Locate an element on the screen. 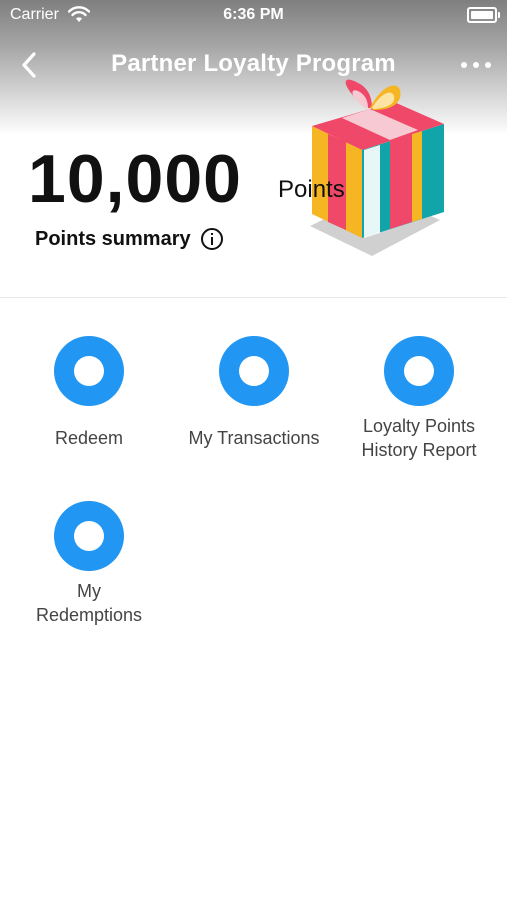 Image resolution: width=507 pixels, height=900 pixels. more-options-button is located at coordinates (476, 65).